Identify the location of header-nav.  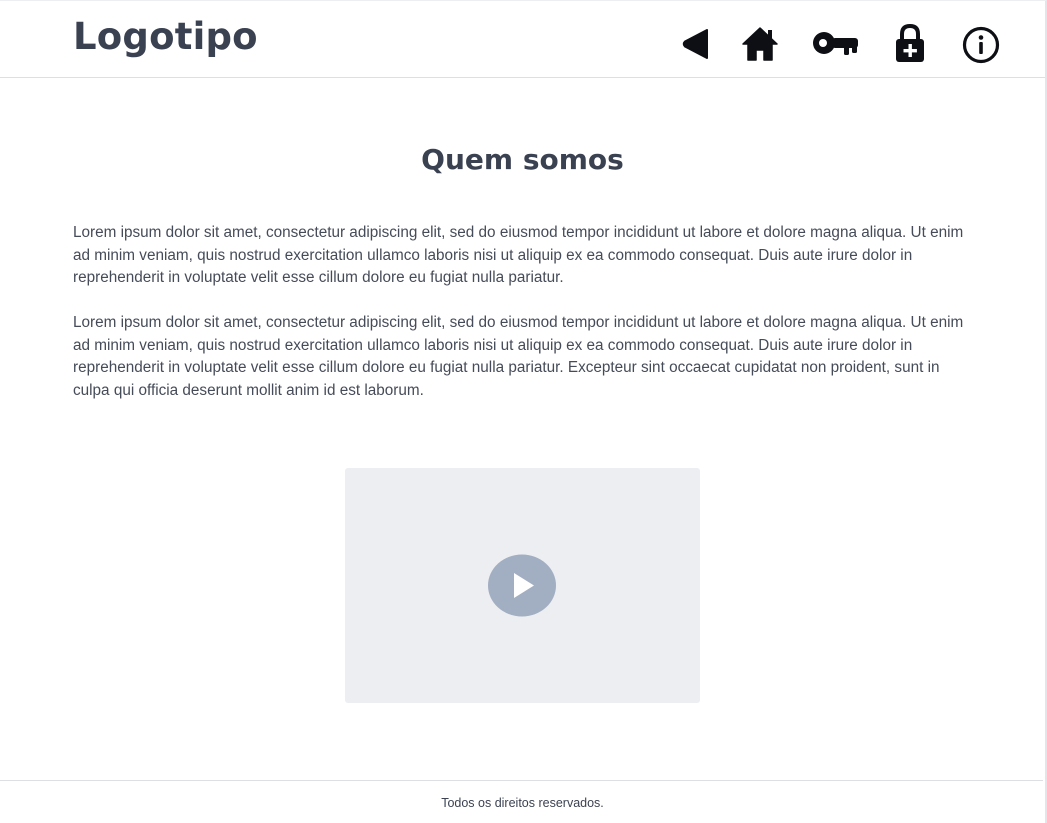
(522, 39).